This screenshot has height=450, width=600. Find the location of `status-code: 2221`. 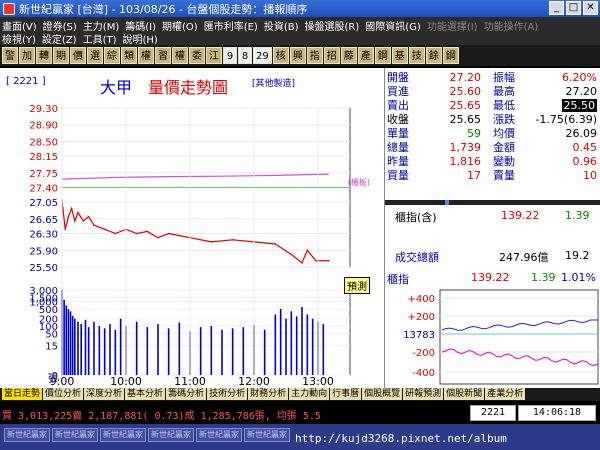

status-code: 2221 is located at coordinates (493, 413).